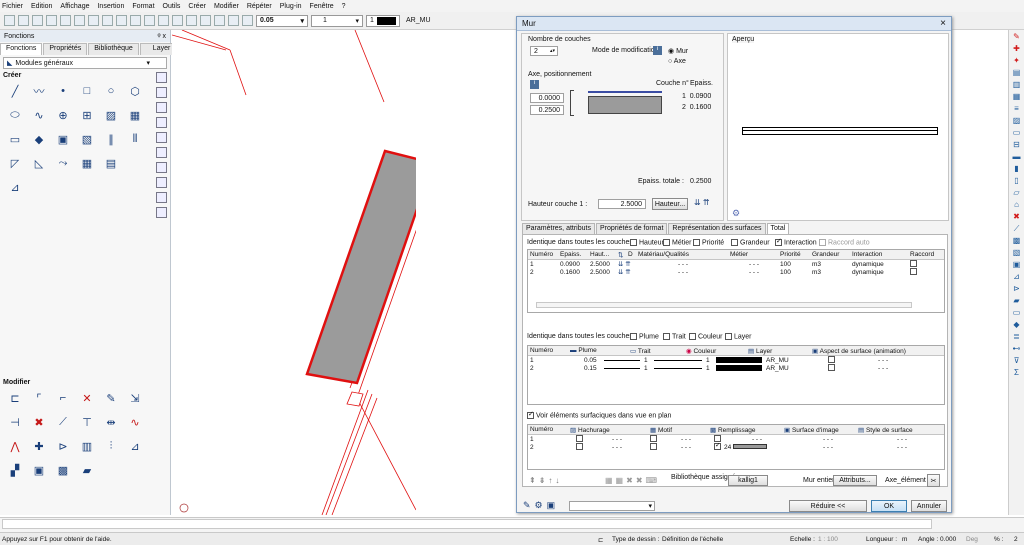  Describe the element at coordinates (1016, 121) in the screenshot. I see `stack-icon: ▨` at that location.